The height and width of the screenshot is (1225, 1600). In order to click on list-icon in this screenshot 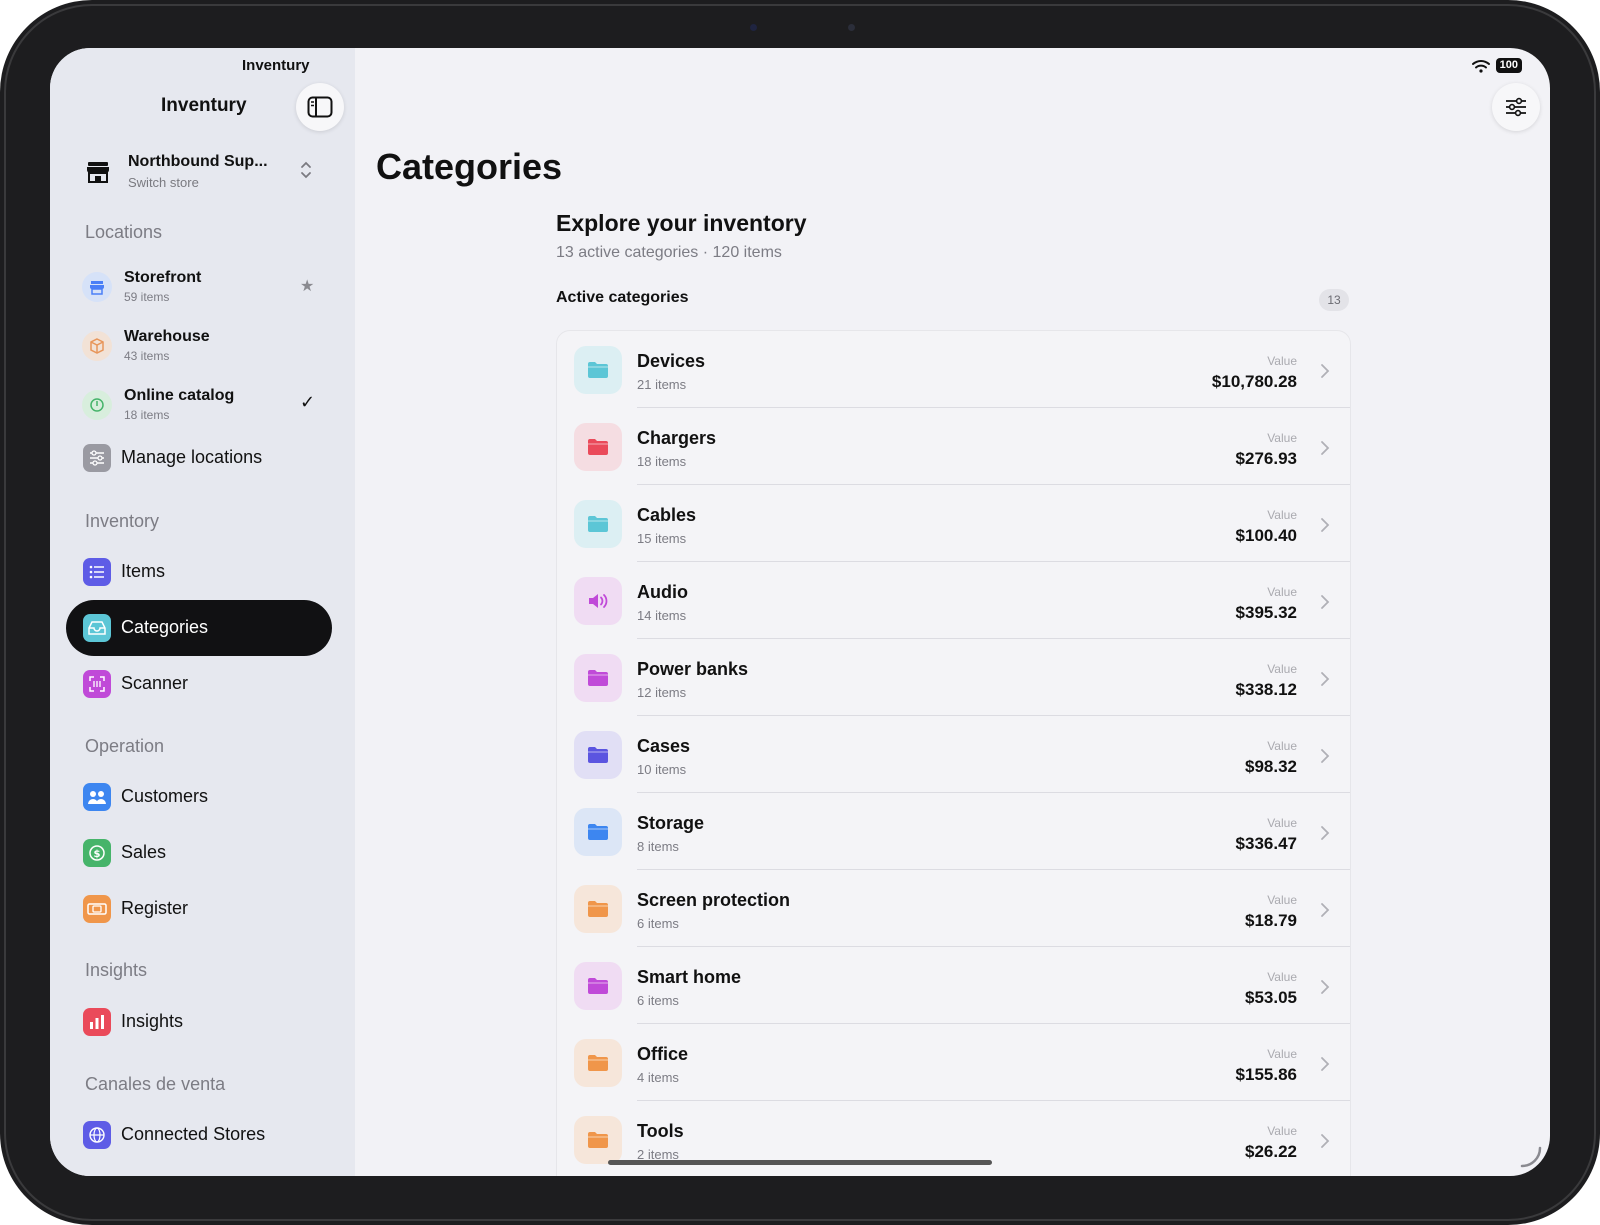, I will do `click(97, 572)`.